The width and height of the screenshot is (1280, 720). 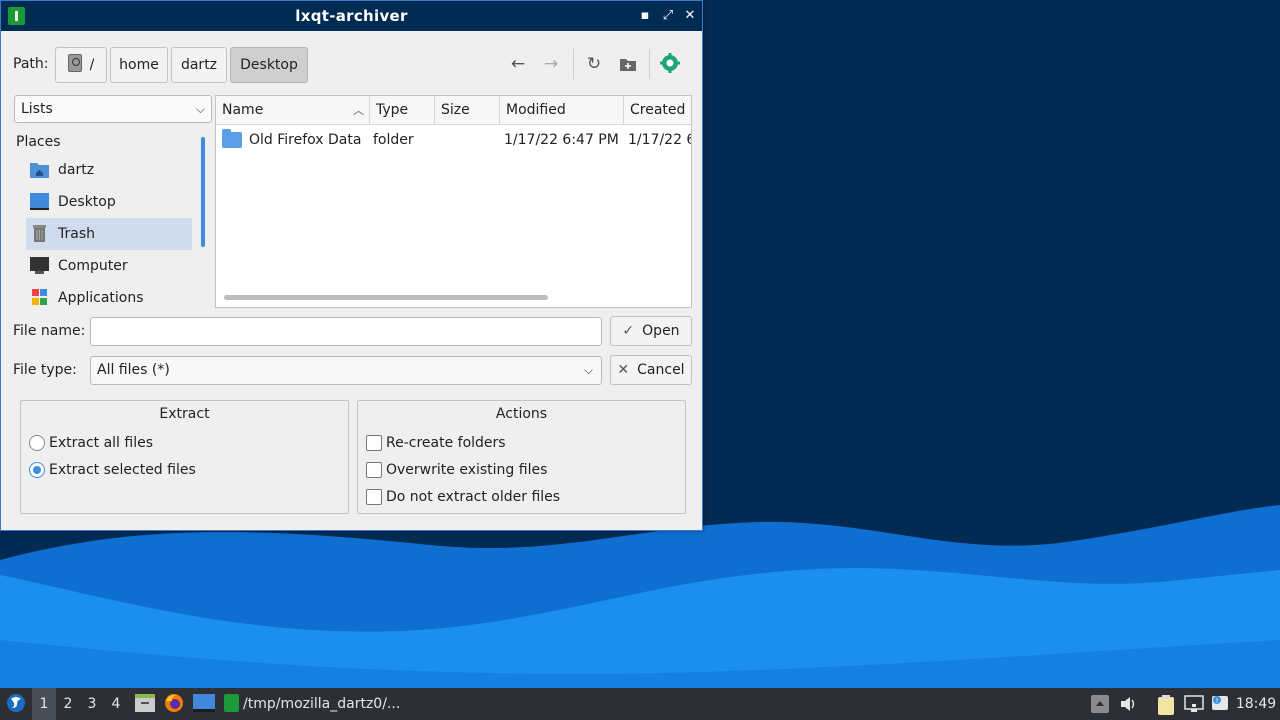 What do you see at coordinates (660, 140) in the screenshot?
I see `row-created: 1/17/22 6` at bounding box center [660, 140].